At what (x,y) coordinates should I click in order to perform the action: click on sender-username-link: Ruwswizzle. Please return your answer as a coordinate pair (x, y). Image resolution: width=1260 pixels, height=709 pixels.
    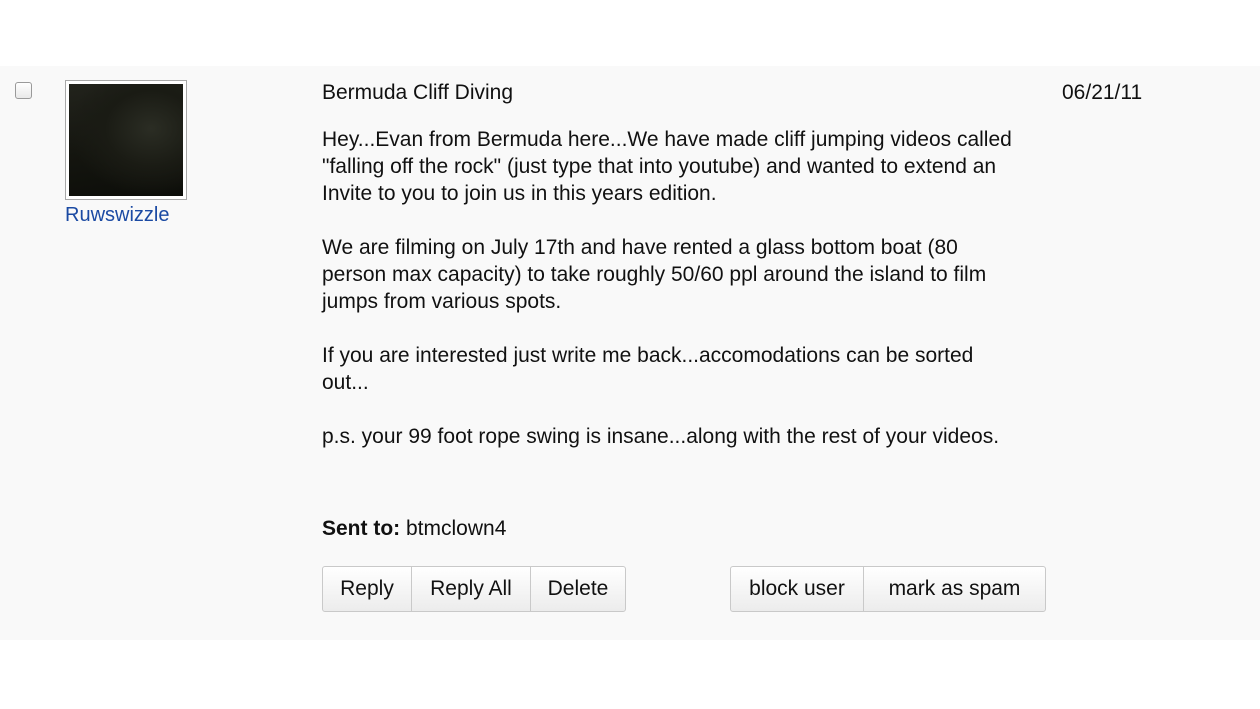
    Looking at the image, I should click on (126, 215).